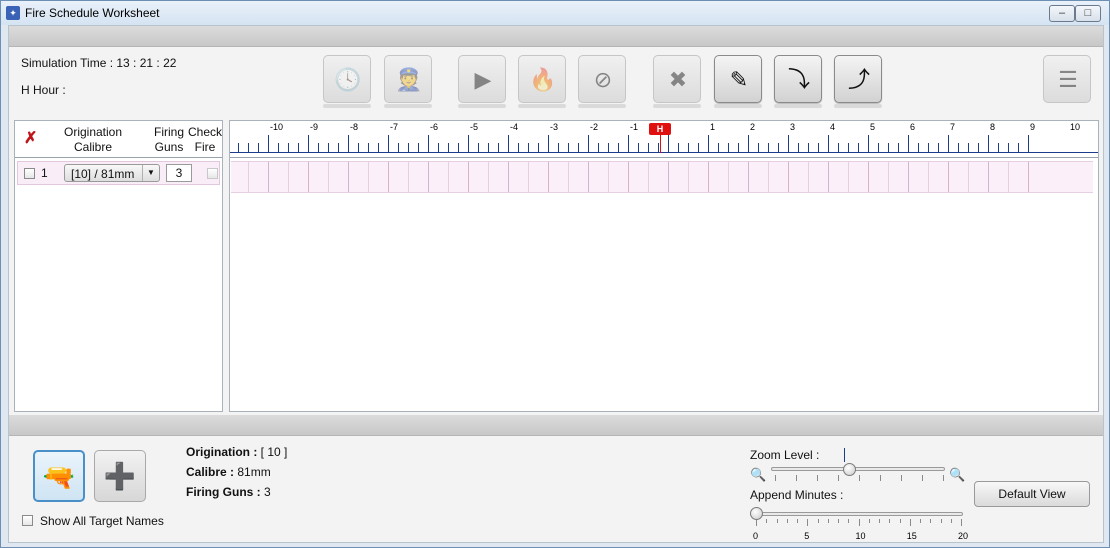 This screenshot has width=1110, height=548. What do you see at coordinates (957, 475) in the screenshot?
I see `zoom-in-icon: 🔍` at bounding box center [957, 475].